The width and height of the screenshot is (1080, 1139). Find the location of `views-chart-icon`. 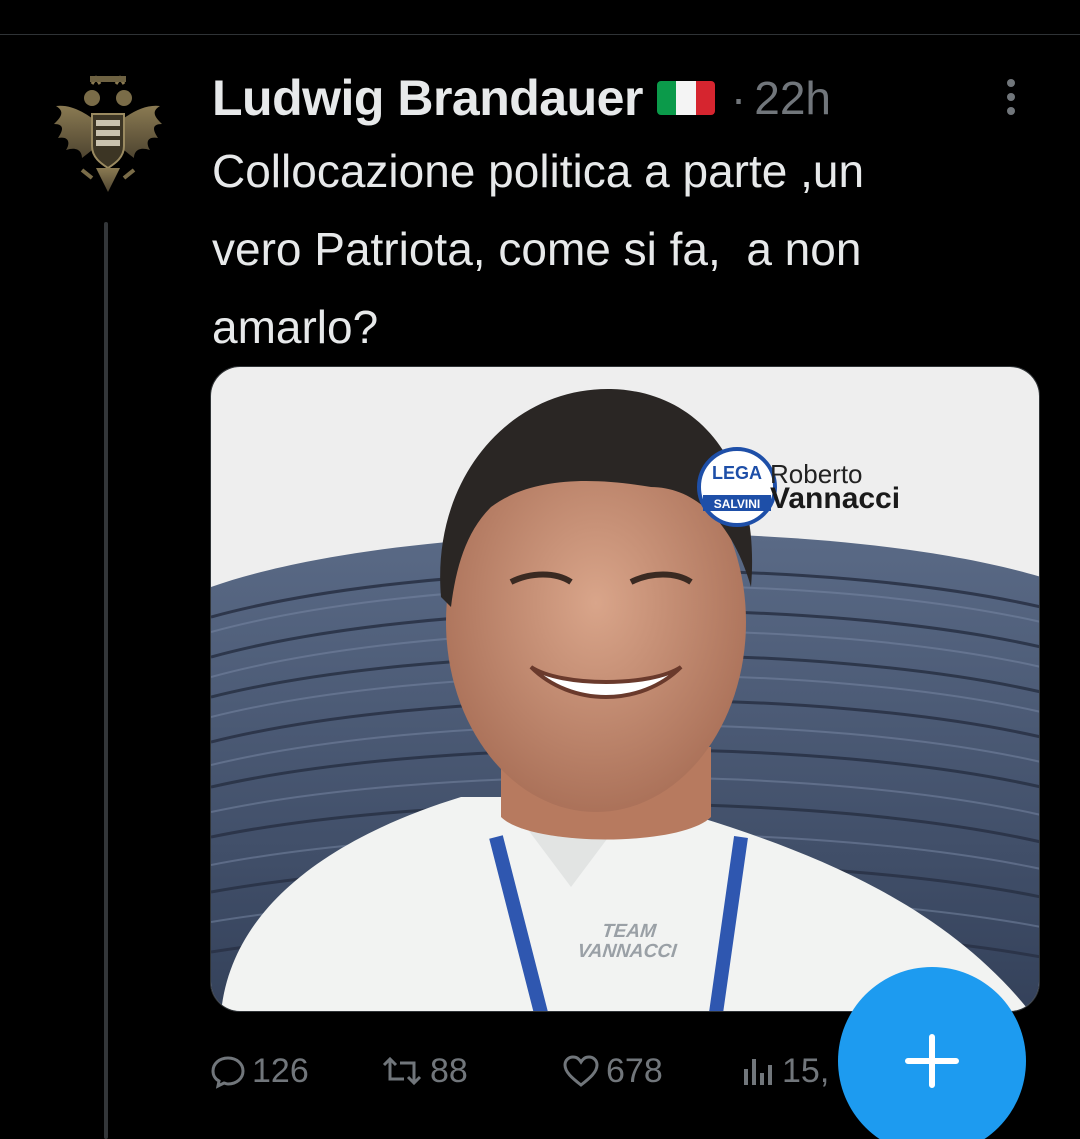

views-chart-icon is located at coordinates (758, 1072).